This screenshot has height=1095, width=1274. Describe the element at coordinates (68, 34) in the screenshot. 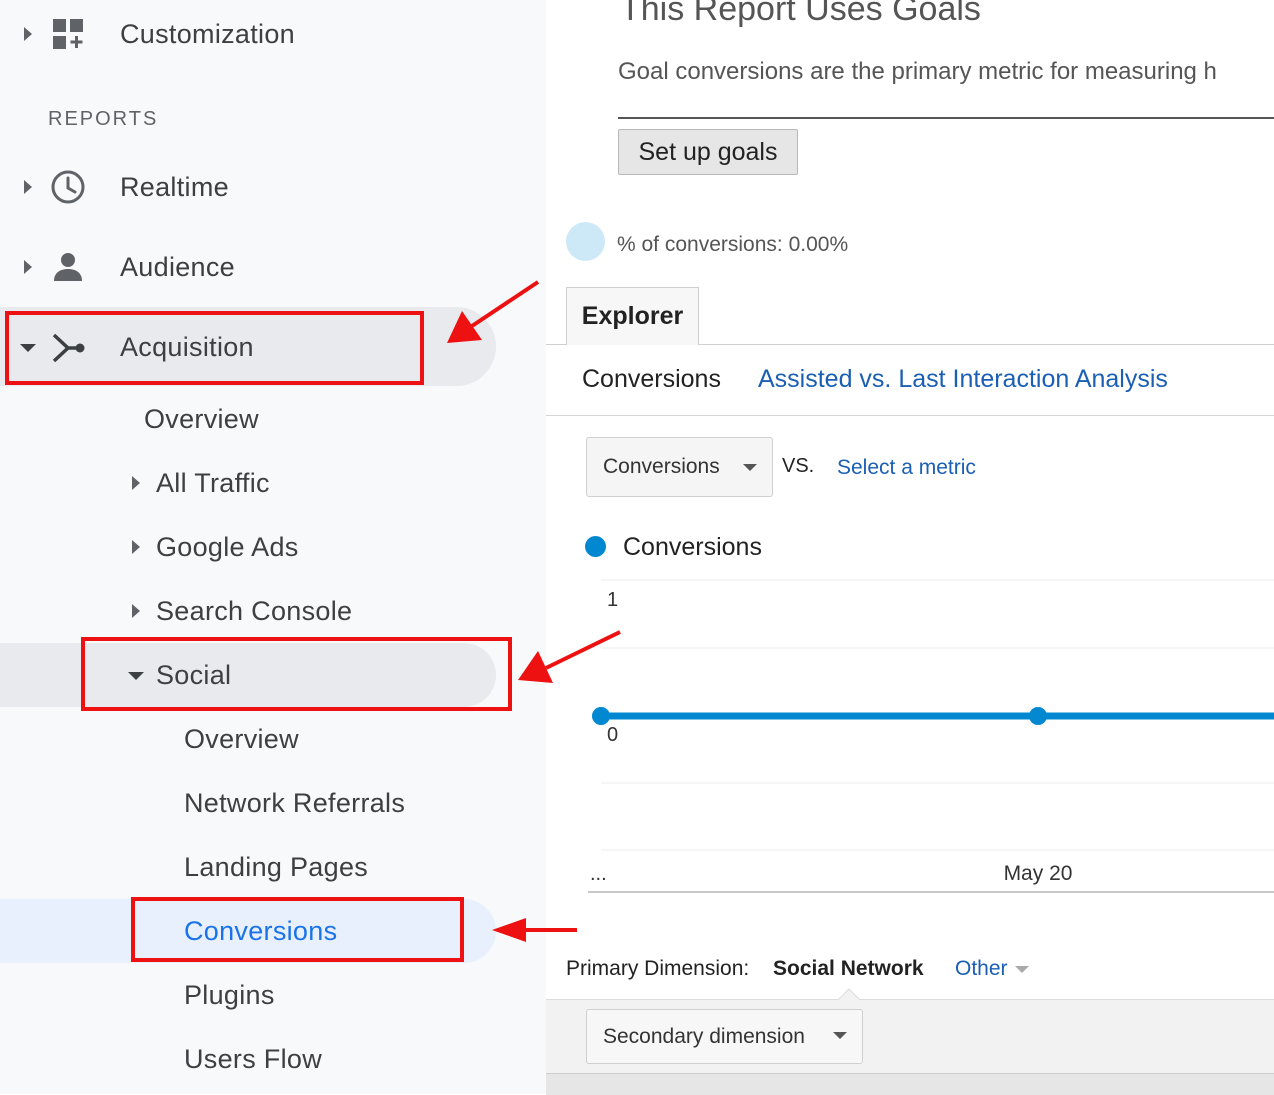

I see `dashboard-customize-icon` at that location.